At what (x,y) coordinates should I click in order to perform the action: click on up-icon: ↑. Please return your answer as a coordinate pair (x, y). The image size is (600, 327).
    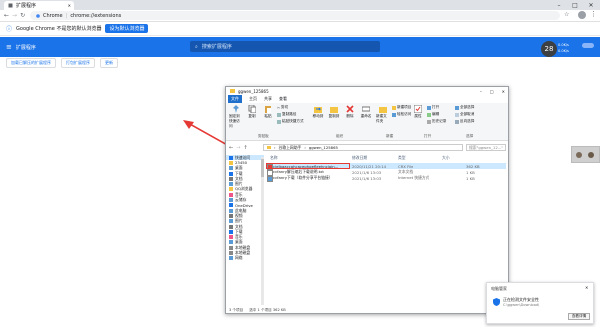
    Looking at the image, I should click on (245, 148).